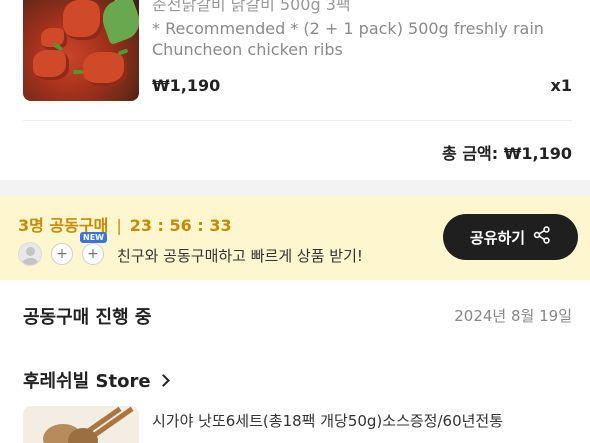 This screenshot has width=590, height=443. Describe the element at coordinates (163, 380) in the screenshot. I see `chevron-right-icon` at that location.